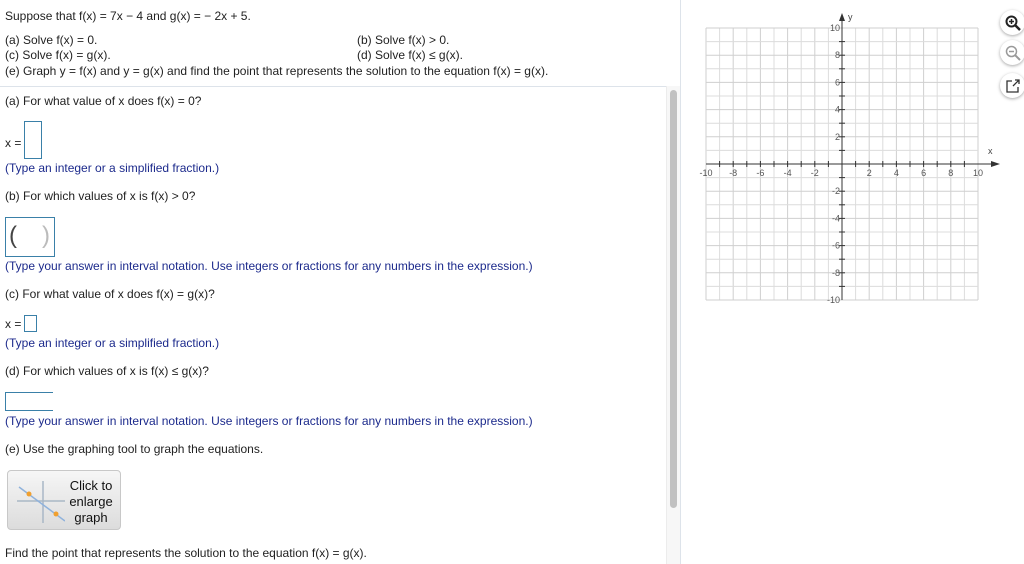 This screenshot has width=1024, height=564. I want to click on x-tick-label: -2, so click(815, 173).